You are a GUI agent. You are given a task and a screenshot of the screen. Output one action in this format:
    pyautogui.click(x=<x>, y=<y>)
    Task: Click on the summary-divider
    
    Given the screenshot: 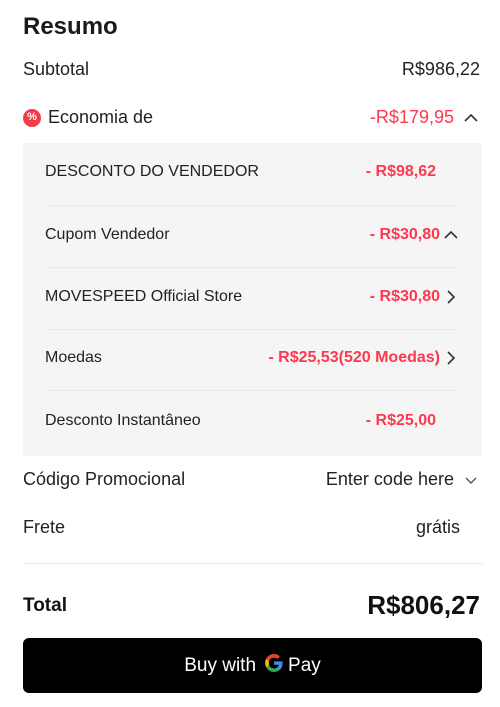 What is the action you would take?
    pyautogui.click(x=252, y=563)
    